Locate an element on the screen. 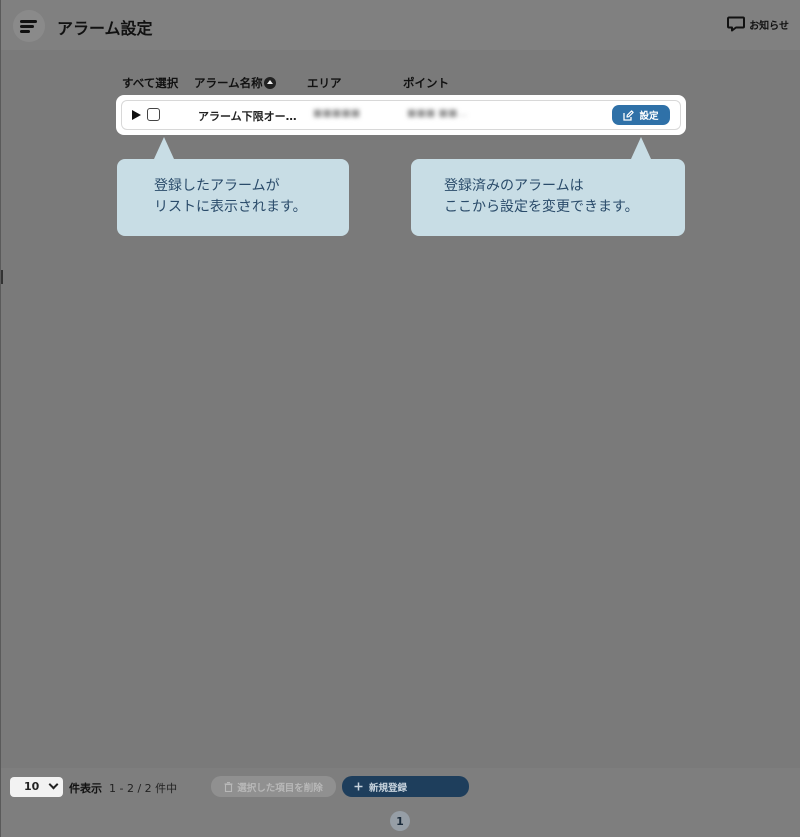 The image size is (800, 837). per-page-select: 10 is located at coordinates (36, 787).